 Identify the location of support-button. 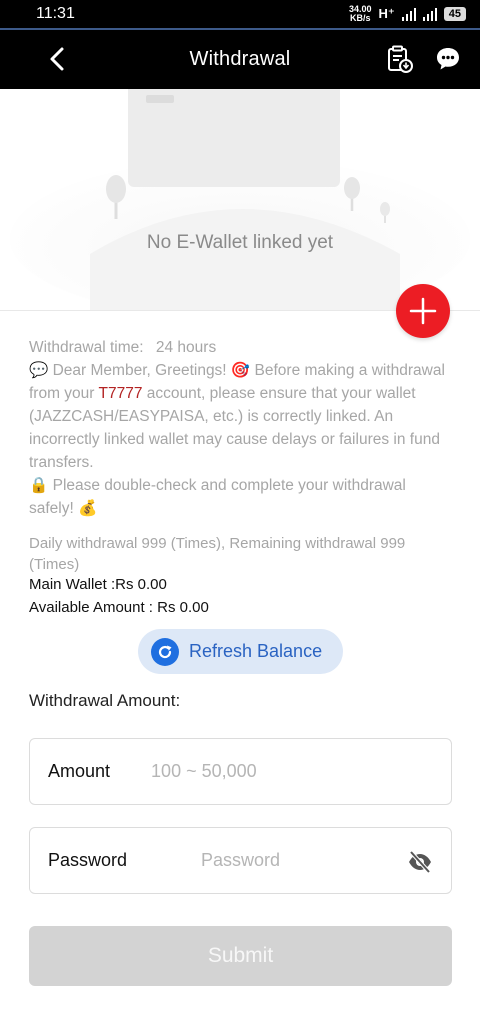
(448, 59).